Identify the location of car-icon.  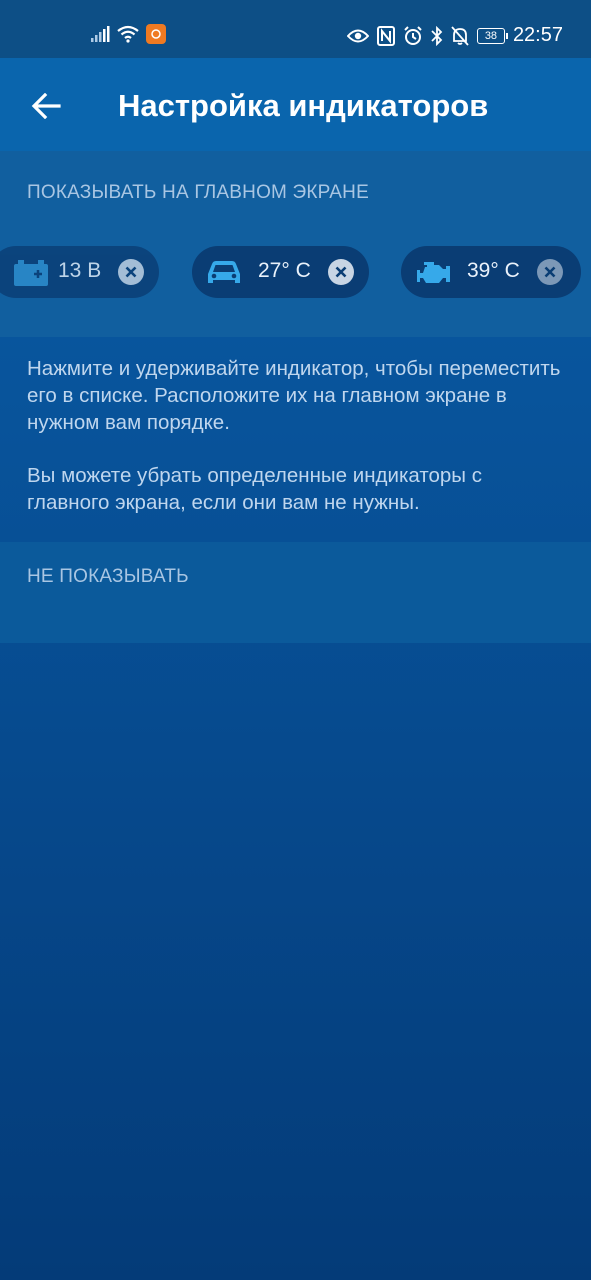
(224, 272).